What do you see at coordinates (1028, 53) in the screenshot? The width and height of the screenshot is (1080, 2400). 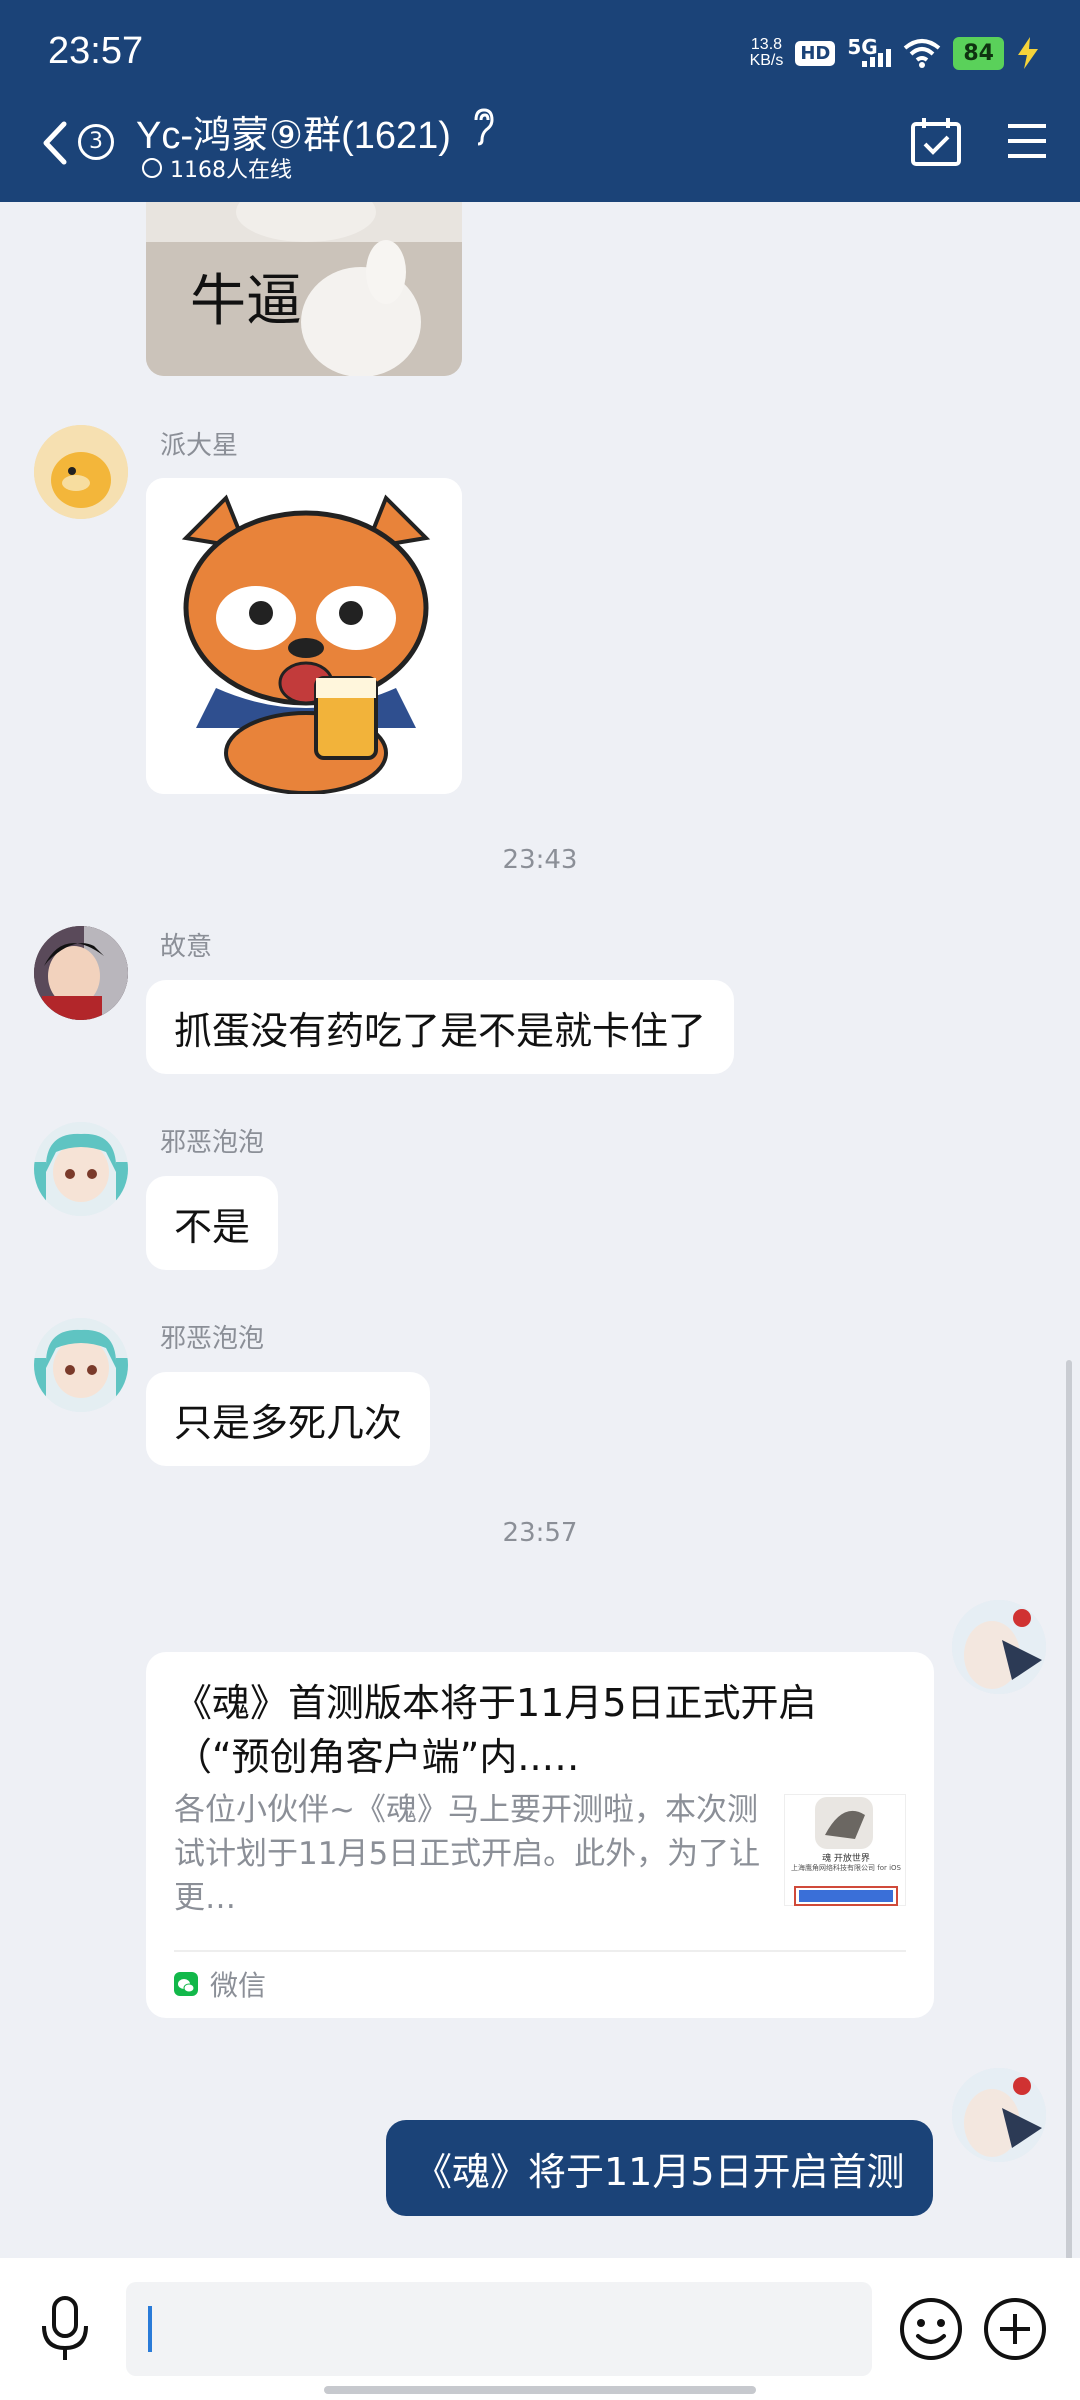 I see `charging-icon` at bounding box center [1028, 53].